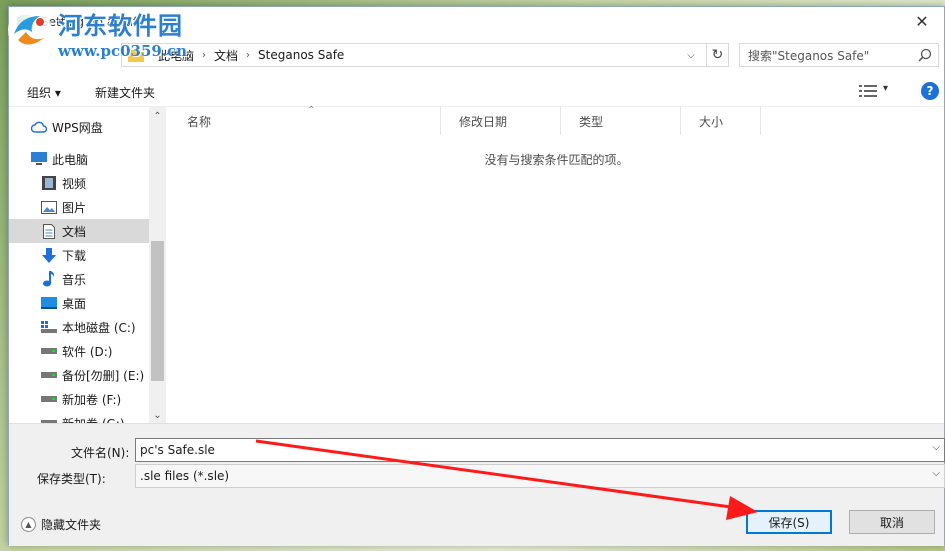  Describe the element at coordinates (71, 479) in the screenshot. I see `filetype-label: 保存类型(T):` at that location.